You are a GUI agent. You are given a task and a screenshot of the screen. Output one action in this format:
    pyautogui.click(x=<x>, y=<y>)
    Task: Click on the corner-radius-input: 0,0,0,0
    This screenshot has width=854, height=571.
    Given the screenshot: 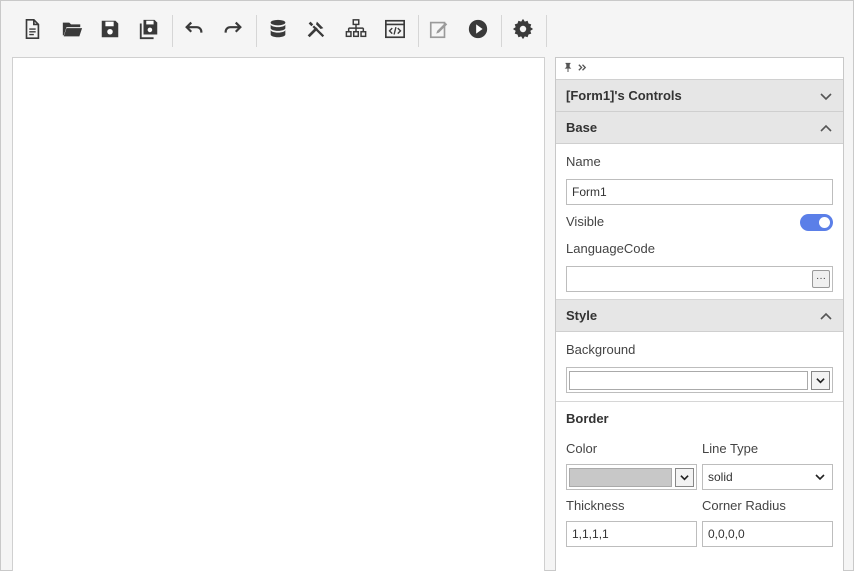 What is the action you would take?
    pyautogui.click(x=767, y=534)
    